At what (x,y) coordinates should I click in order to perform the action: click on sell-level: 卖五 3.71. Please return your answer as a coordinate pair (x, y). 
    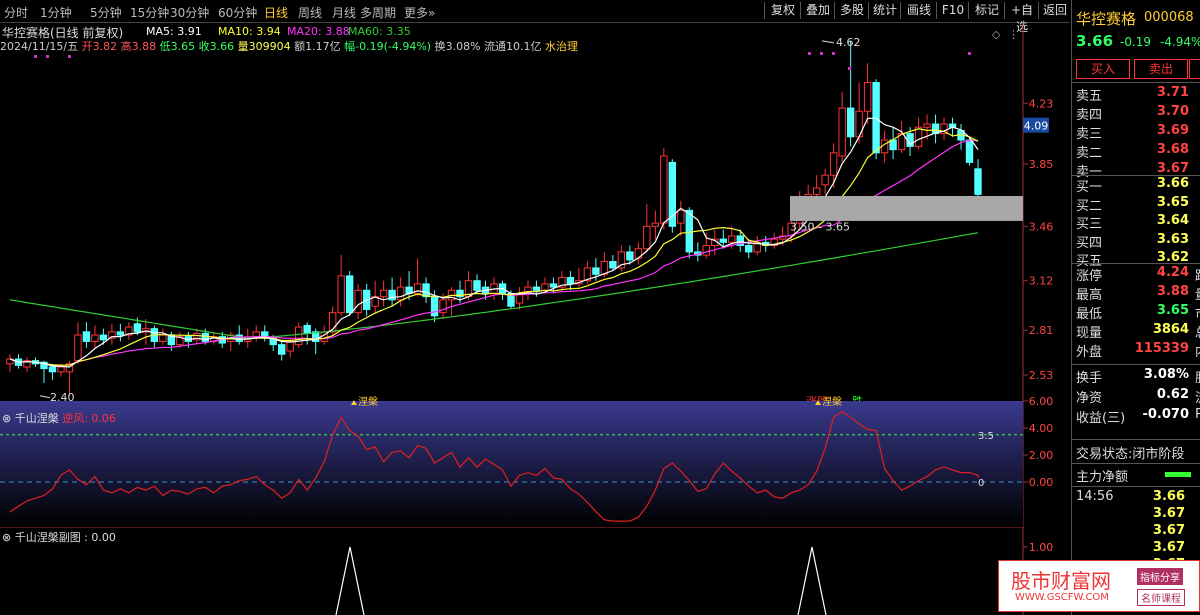
    Looking at the image, I should click on (1138, 94).